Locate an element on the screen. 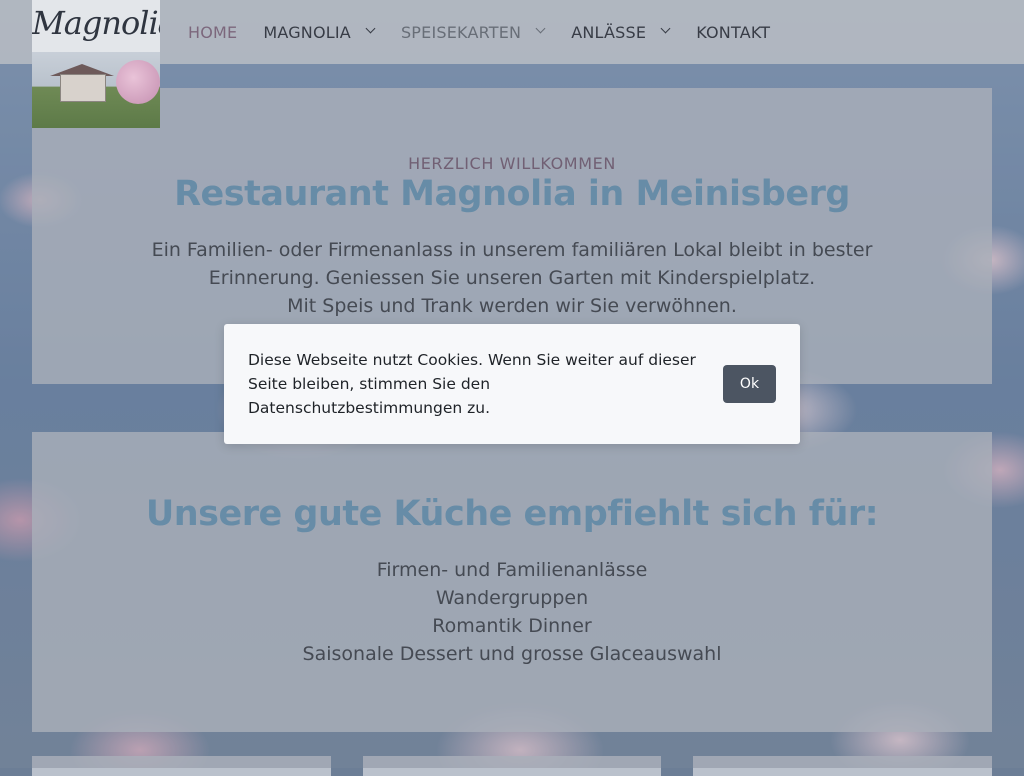  site-logo: Magnolia is located at coordinates (96, 64).